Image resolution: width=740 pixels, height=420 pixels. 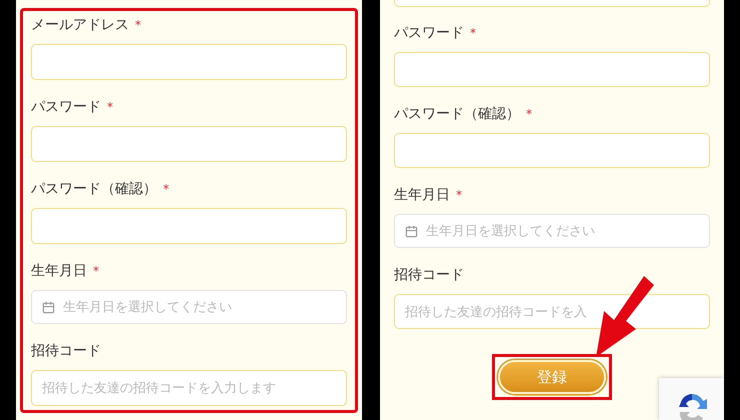 What do you see at coordinates (691, 399) in the screenshot?
I see `recaptcha-badge` at bounding box center [691, 399].